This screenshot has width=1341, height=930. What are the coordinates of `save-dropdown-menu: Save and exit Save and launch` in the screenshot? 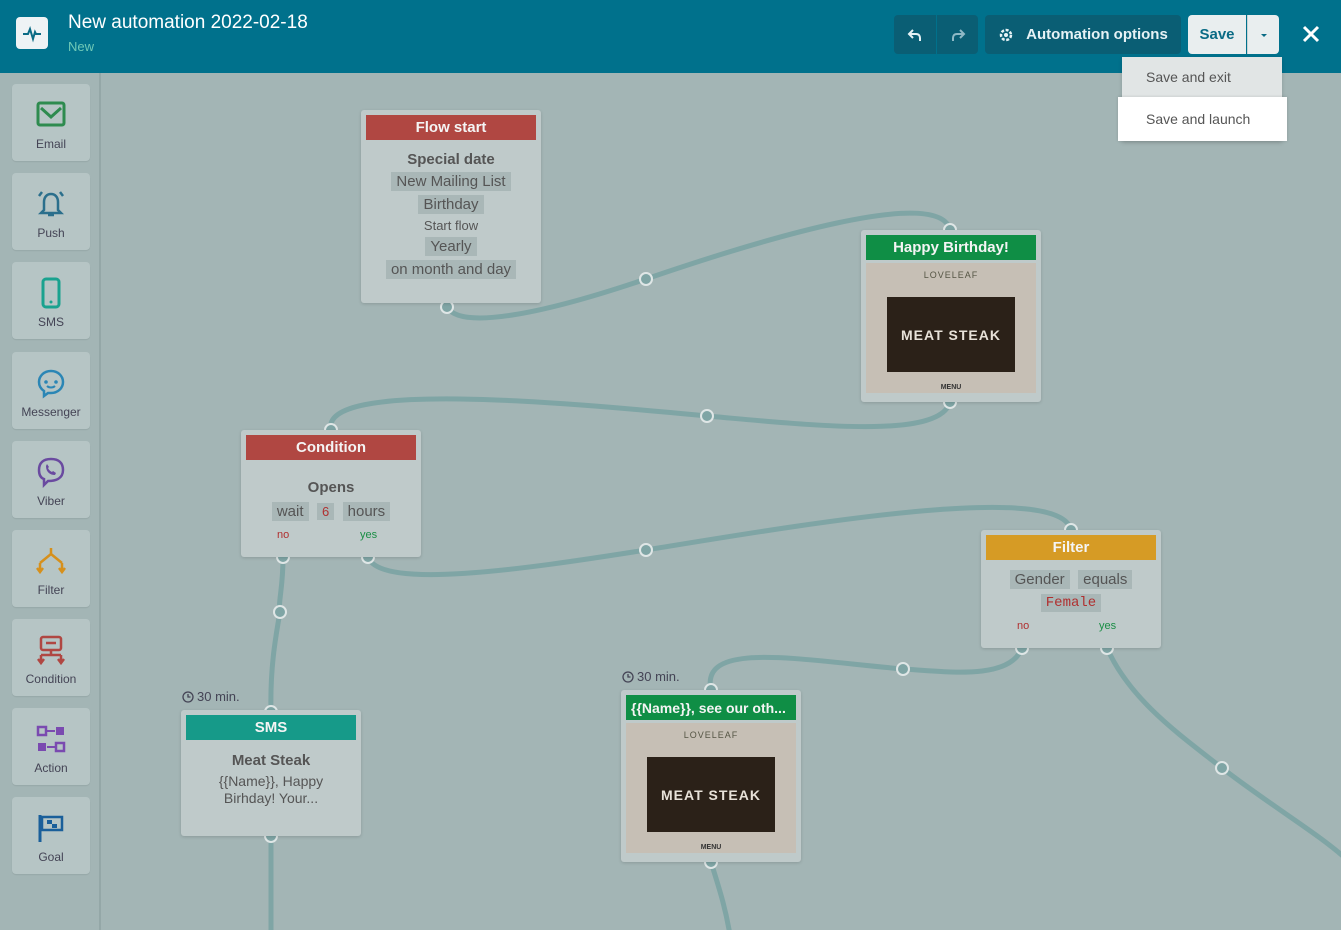 It's located at (1202, 99).